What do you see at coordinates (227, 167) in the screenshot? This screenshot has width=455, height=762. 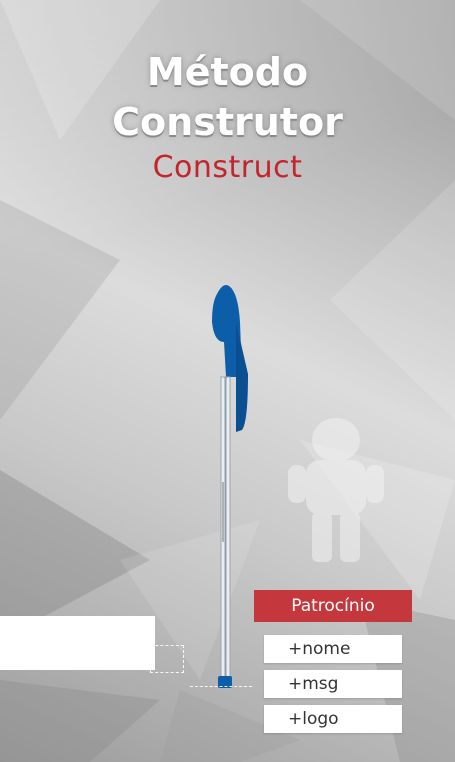 I see `subtitle: Construct` at bounding box center [227, 167].